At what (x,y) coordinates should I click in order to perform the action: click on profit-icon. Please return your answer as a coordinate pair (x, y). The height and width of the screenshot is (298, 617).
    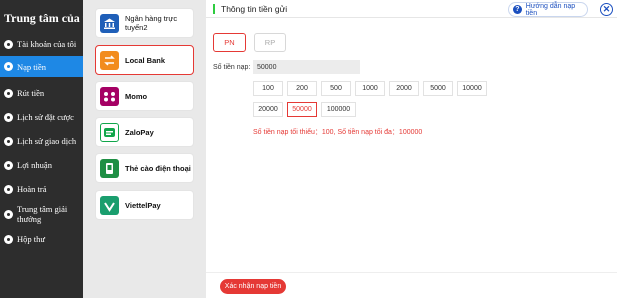
    Looking at the image, I should click on (8, 165).